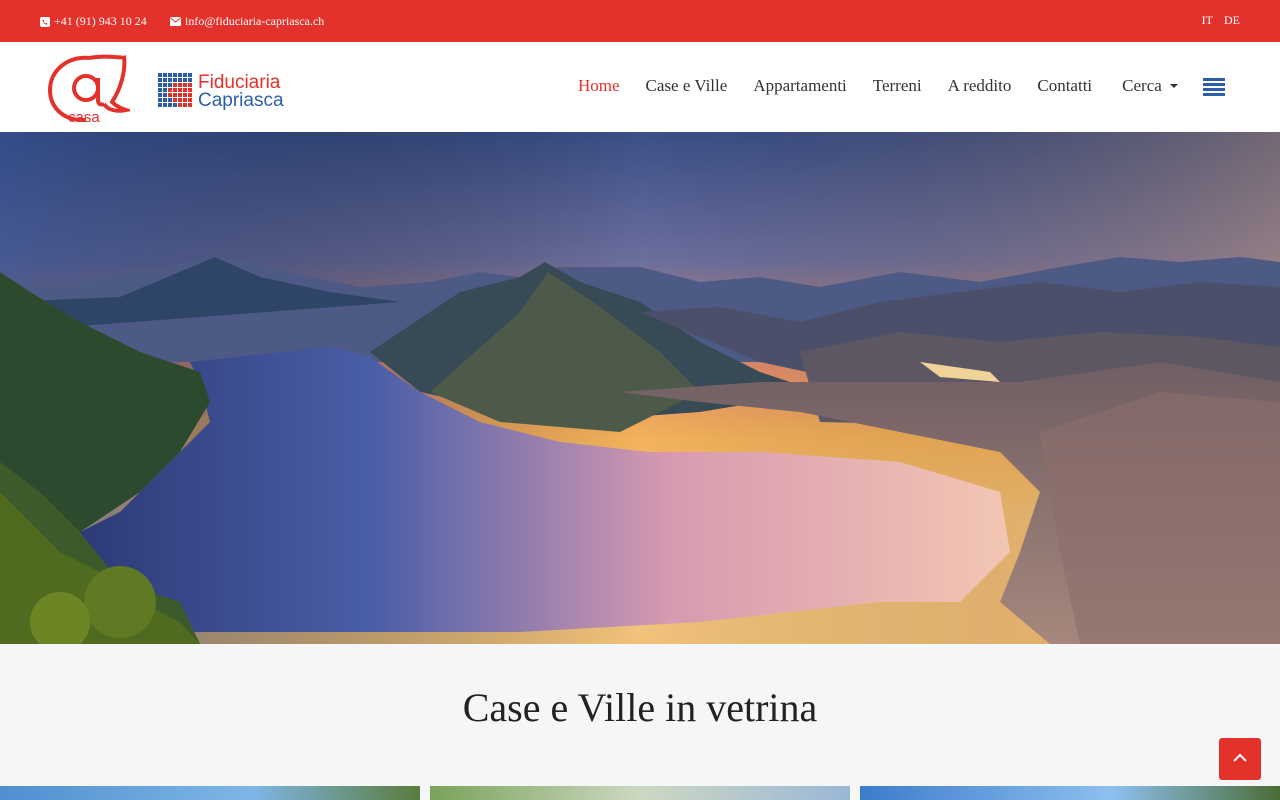 The width and height of the screenshot is (1280, 800). Describe the element at coordinates (100, 21) in the screenshot. I see `phone-number: +41 (91) 943 10 24` at that location.